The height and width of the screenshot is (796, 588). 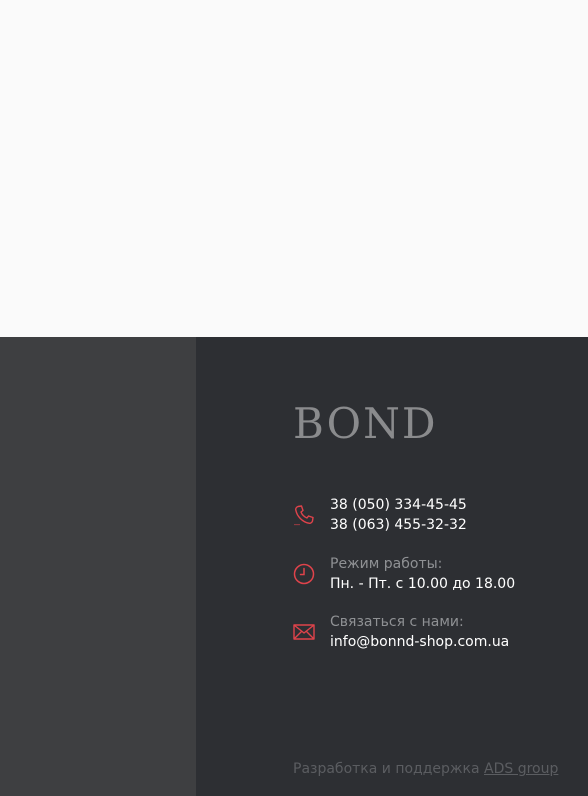 I want to click on developer-credits: Разработка и поддержка ADS group, so click(x=425, y=769).